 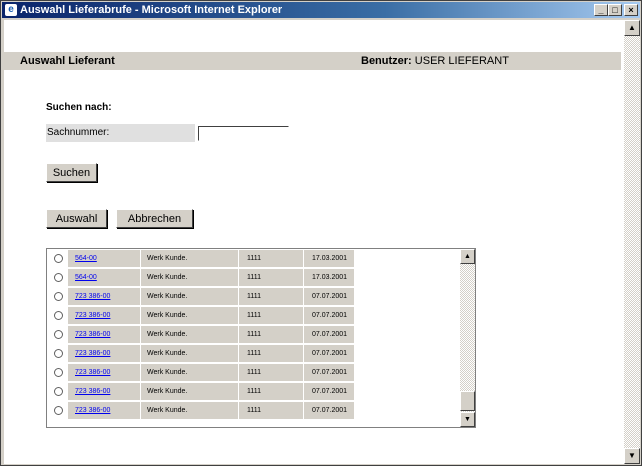 I want to click on scroll-down-arrow-icon: ▼, so click(x=467, y=419).